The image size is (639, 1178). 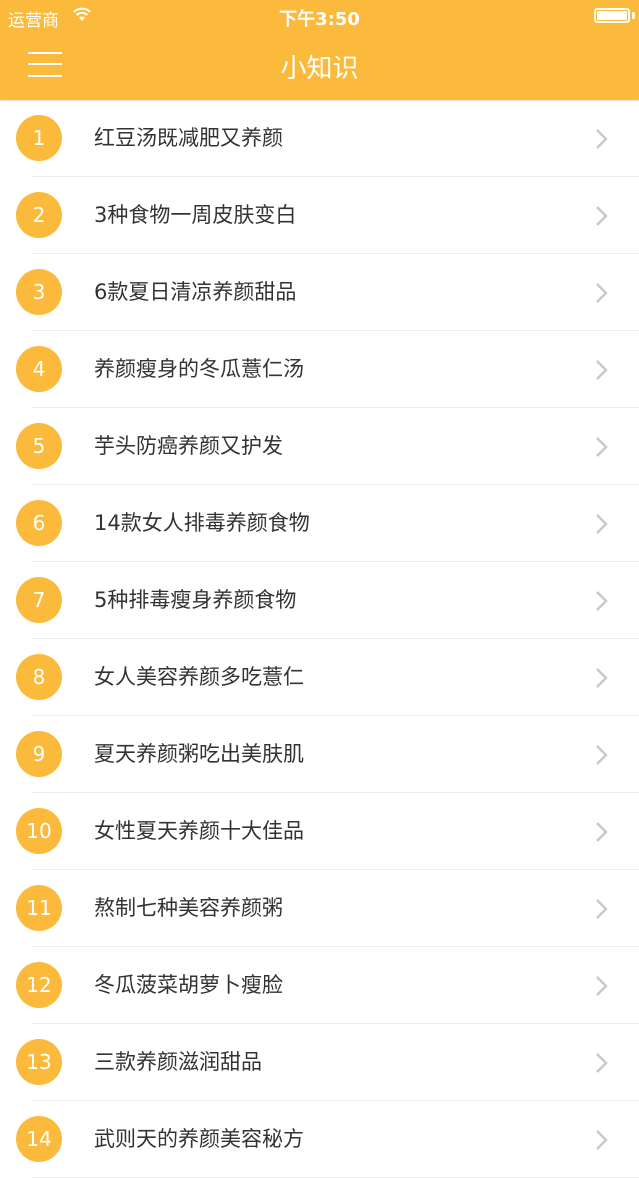 I want to click on item-number-badge: 13, so click(x=39, y=1062).